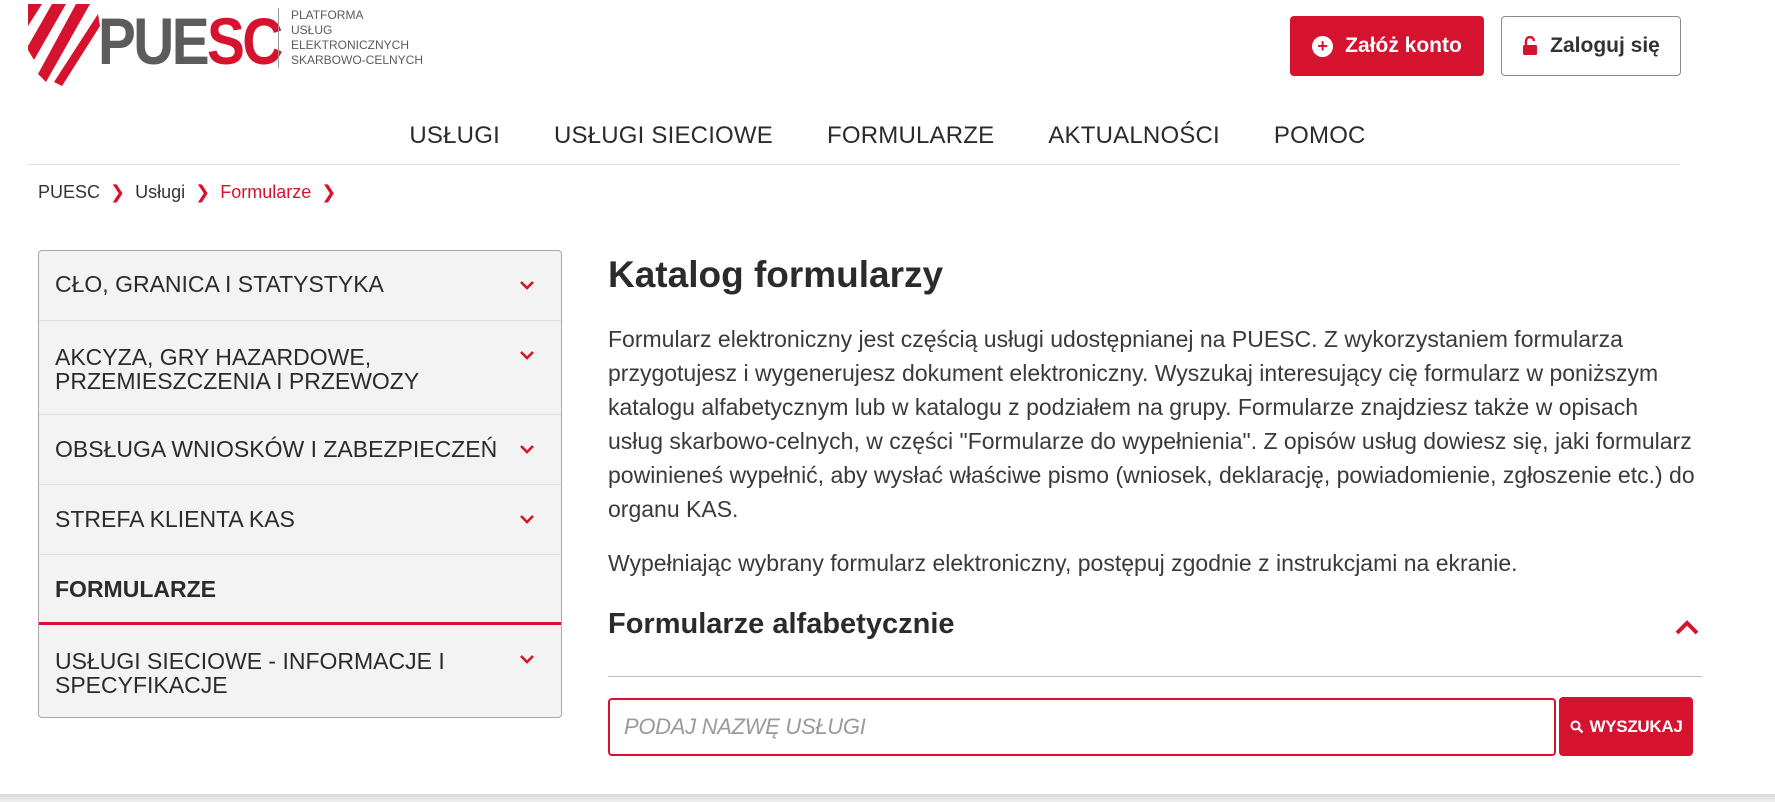  What do you see at coordinates (1530, 45) in the screenshot?
I see `unlock-icon` at bounding box center [1530, 45].